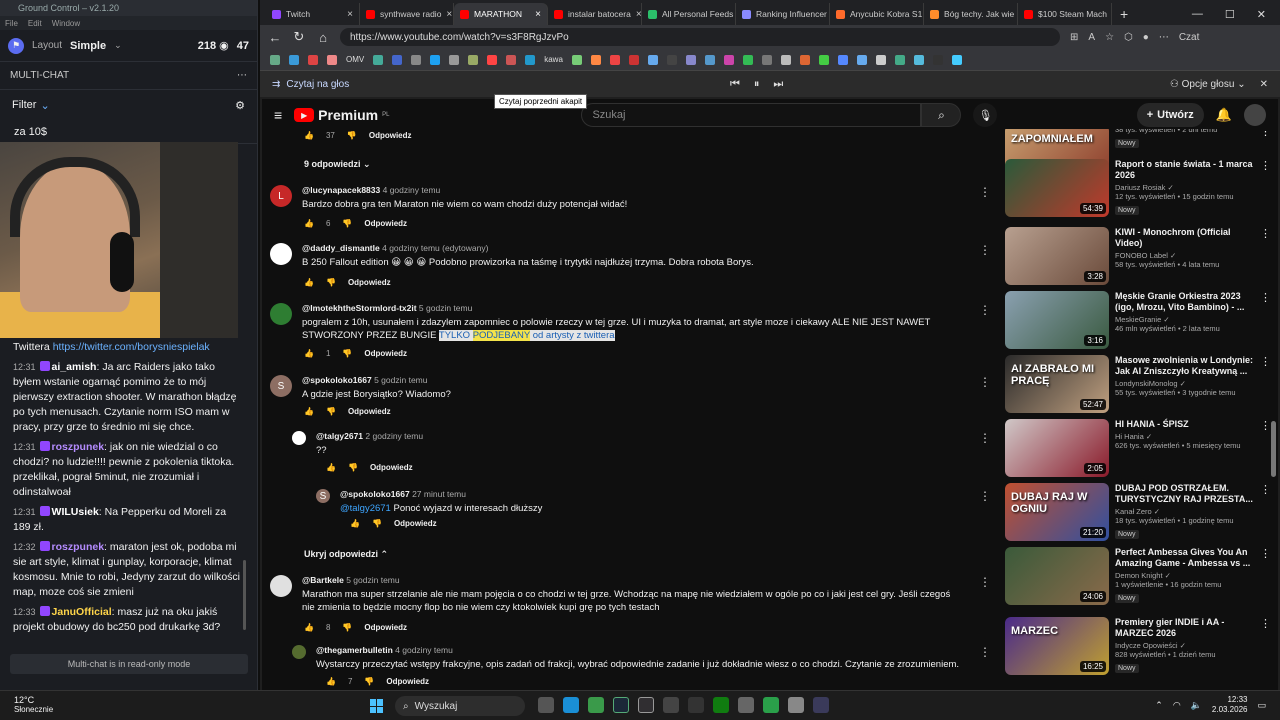  I want to click on channel-name: MeskieGranie ✓, so click(1185, 319).